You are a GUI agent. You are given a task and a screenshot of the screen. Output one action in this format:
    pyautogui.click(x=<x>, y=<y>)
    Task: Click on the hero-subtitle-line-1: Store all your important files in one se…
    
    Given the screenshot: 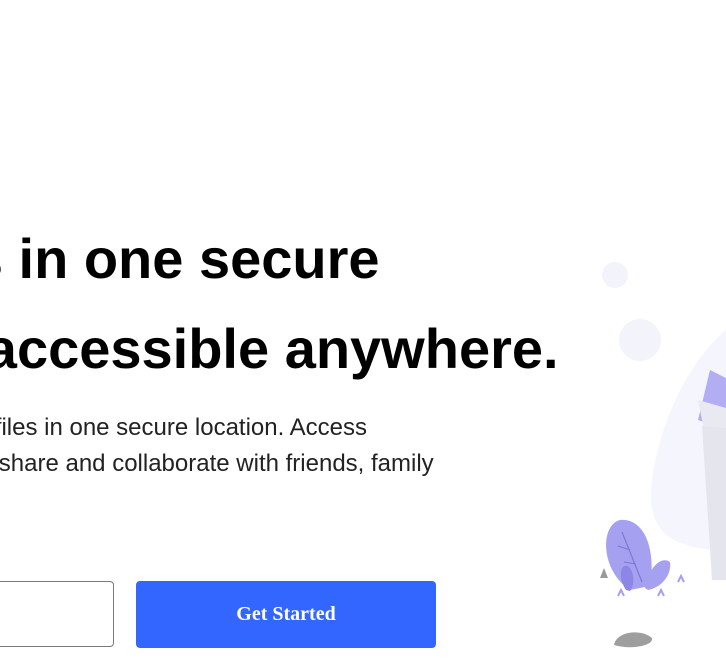 What is the action you would take?
    pyautogui.click(x=183, y=427)
    